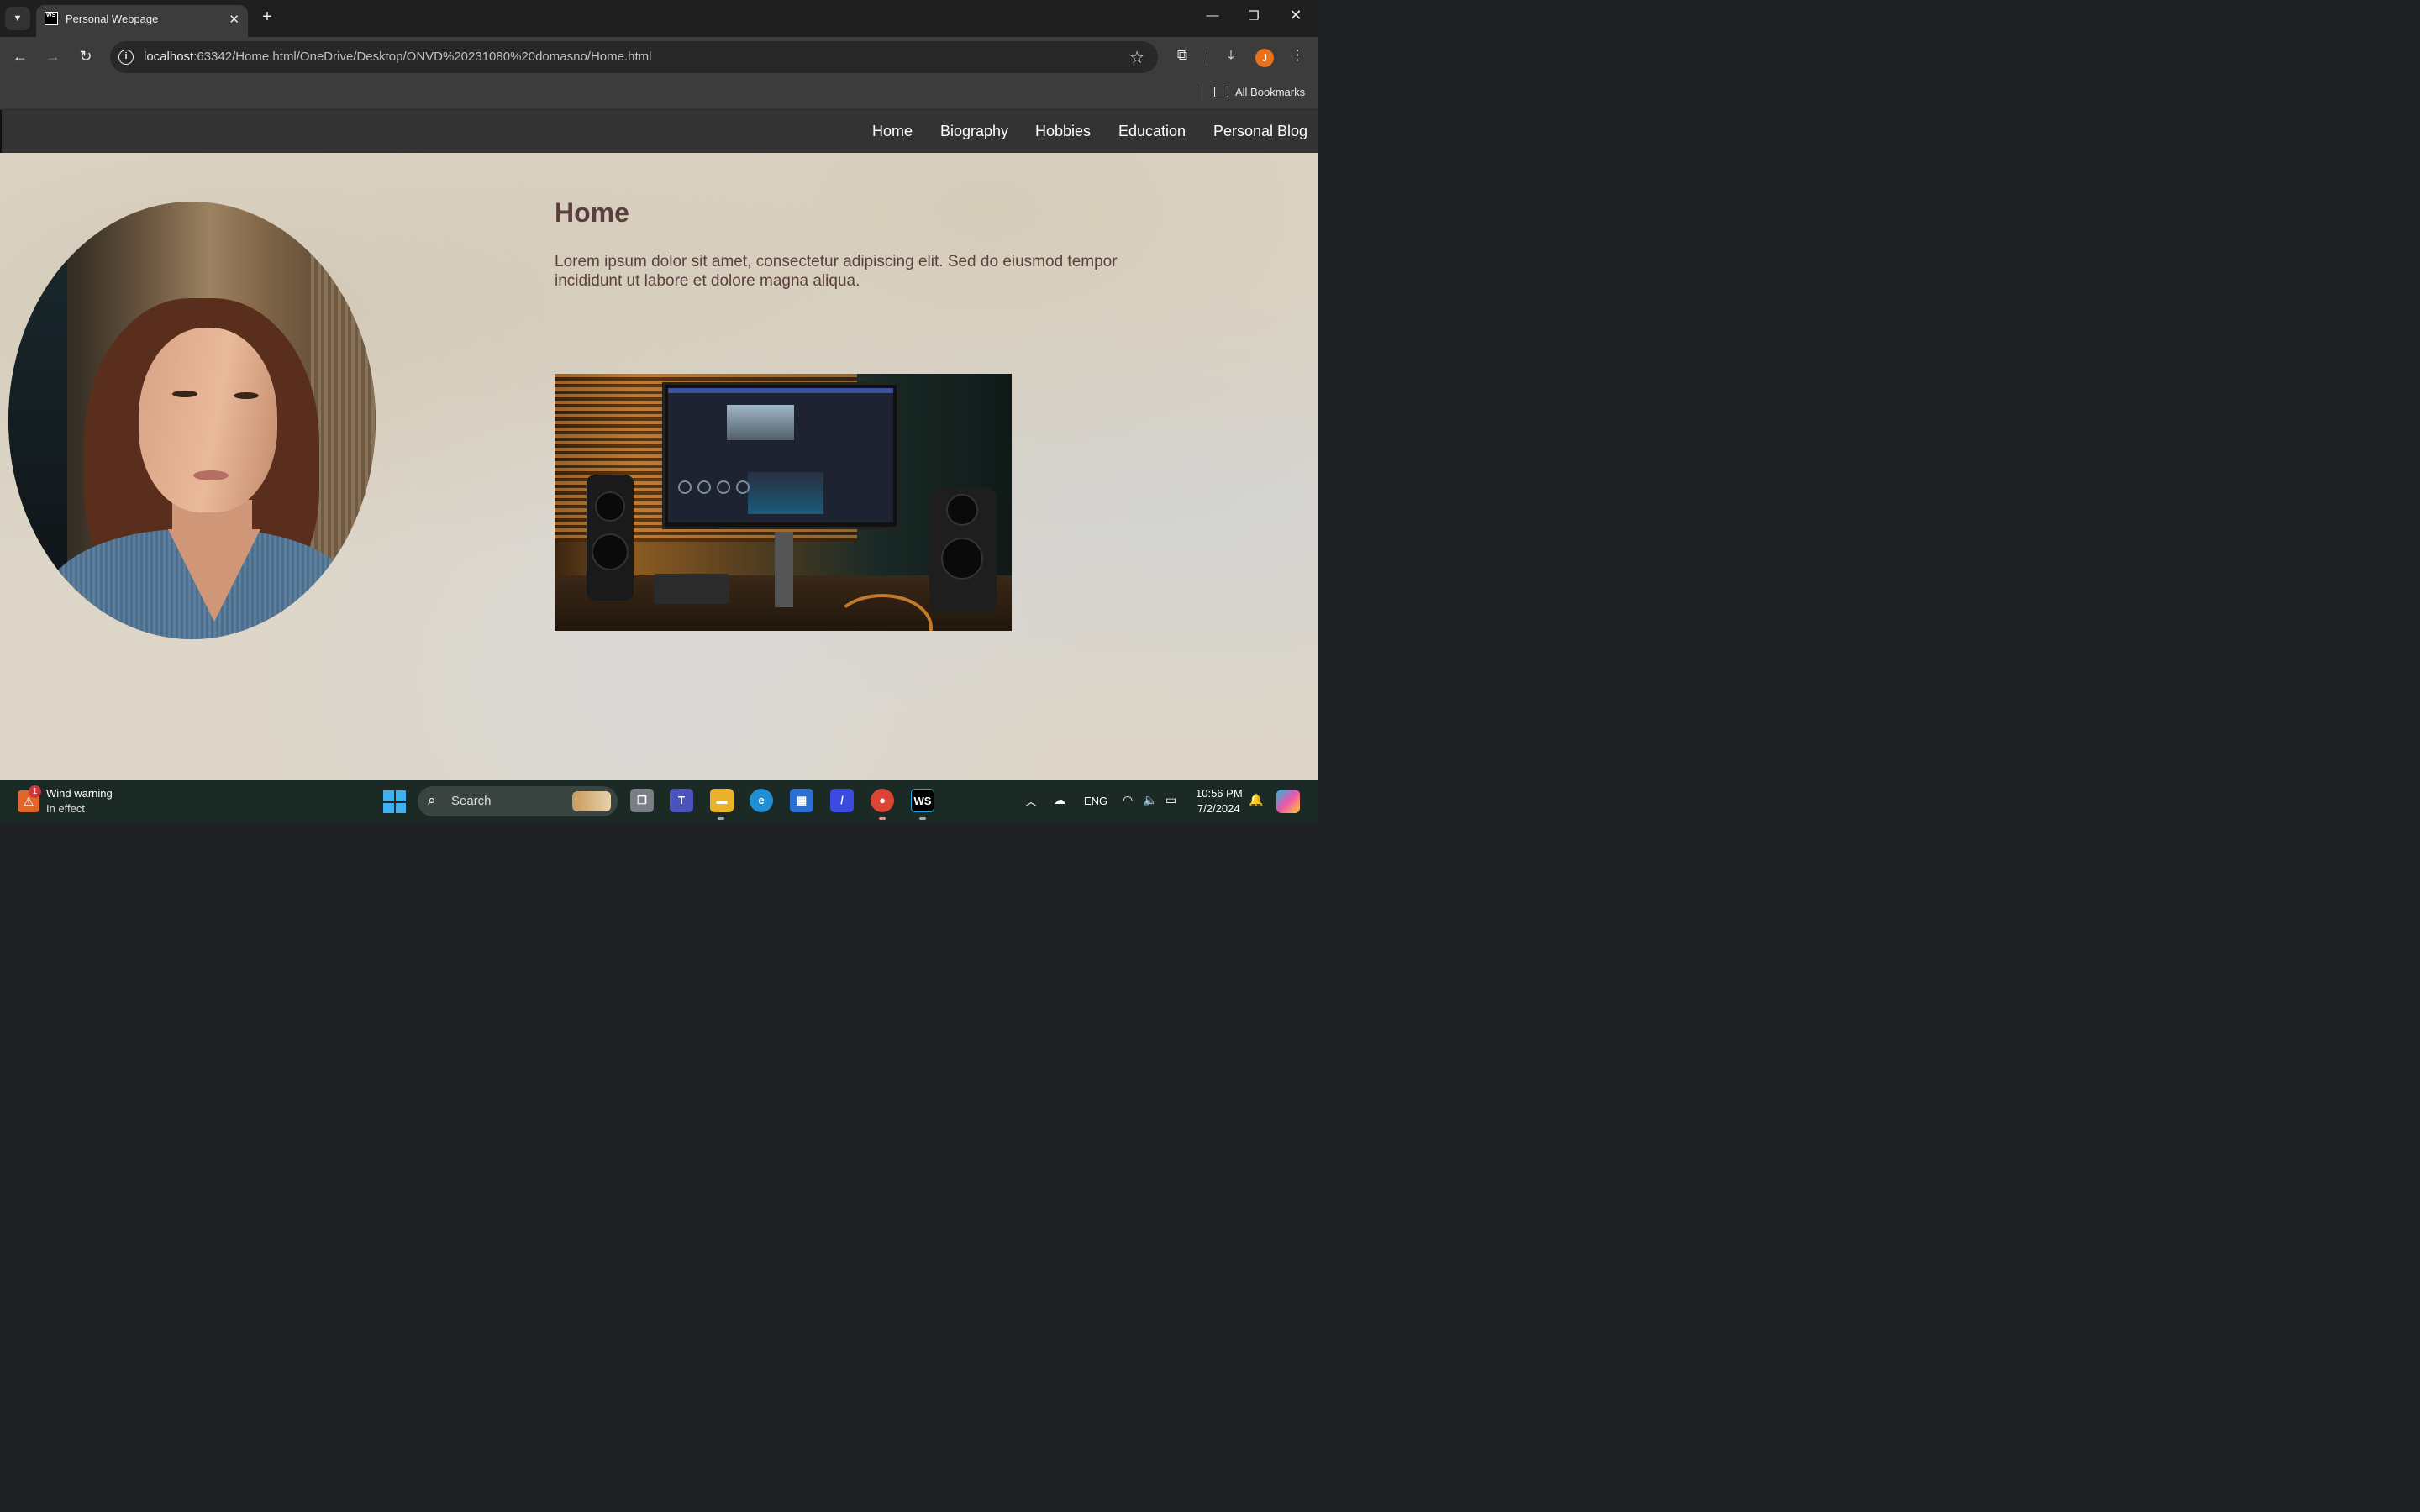  Describe the element at coordinates (659, 94) in the screenshot. I see `bookmarks-bar: All Bookmarks` at that location.